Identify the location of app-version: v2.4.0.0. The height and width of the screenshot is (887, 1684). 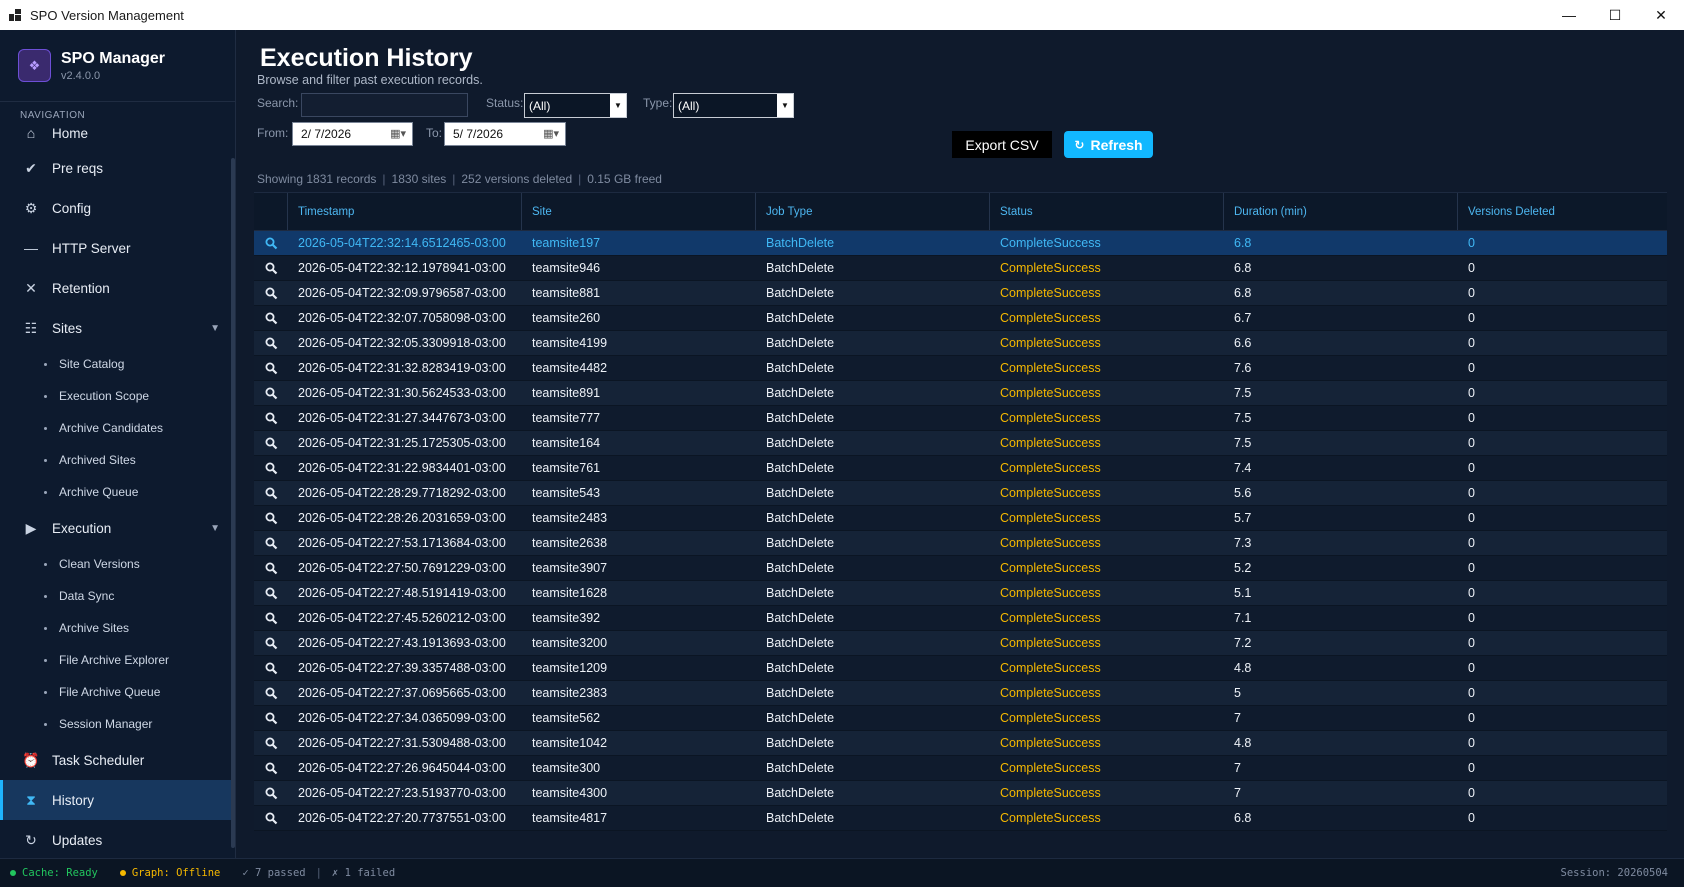
(81, 75).